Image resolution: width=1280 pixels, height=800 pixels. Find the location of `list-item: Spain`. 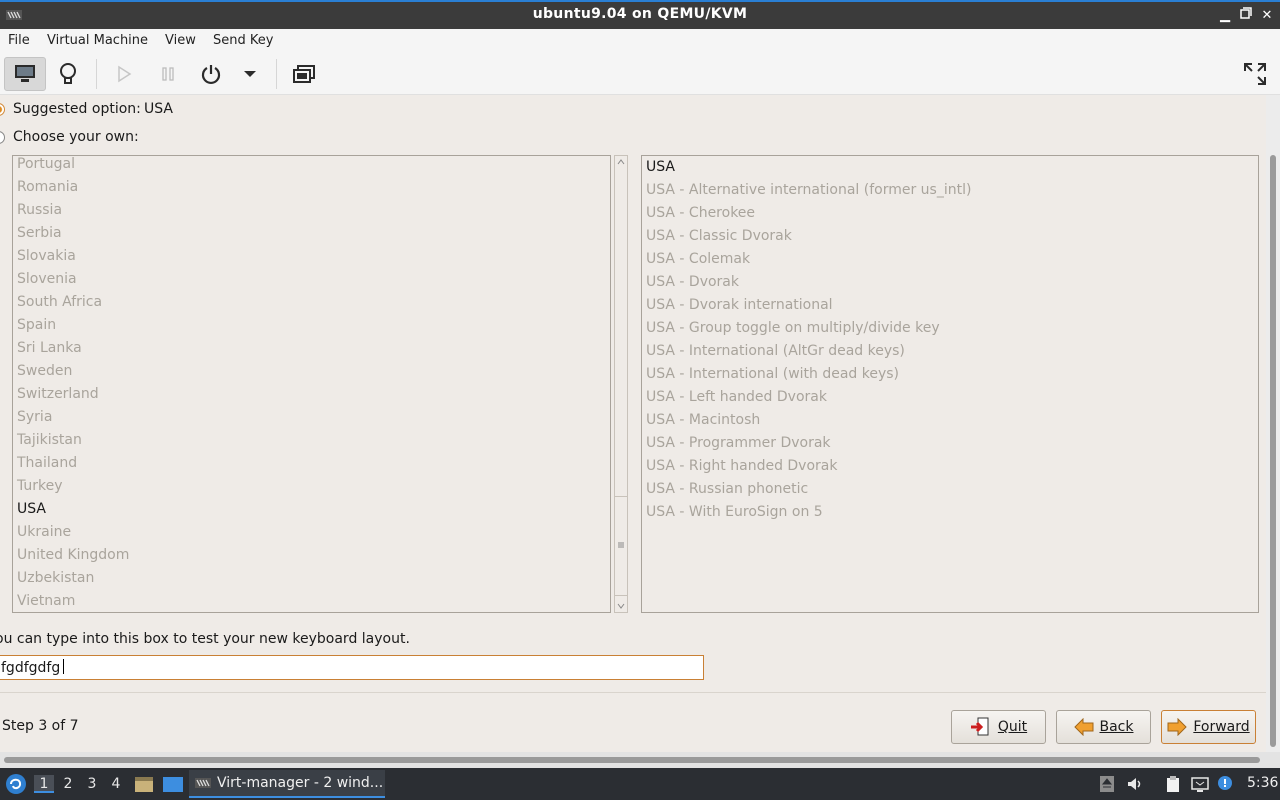

list-item: Spain is located at coordinates (36, 325).